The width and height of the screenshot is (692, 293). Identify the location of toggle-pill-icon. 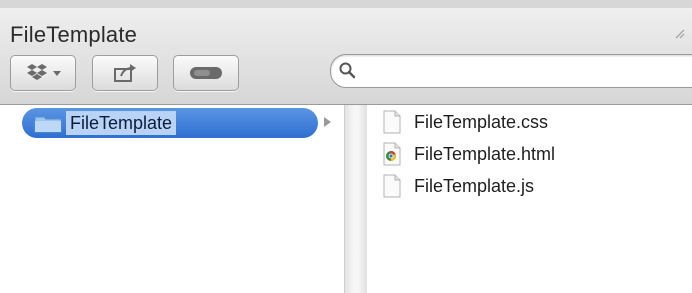
(206, 73).